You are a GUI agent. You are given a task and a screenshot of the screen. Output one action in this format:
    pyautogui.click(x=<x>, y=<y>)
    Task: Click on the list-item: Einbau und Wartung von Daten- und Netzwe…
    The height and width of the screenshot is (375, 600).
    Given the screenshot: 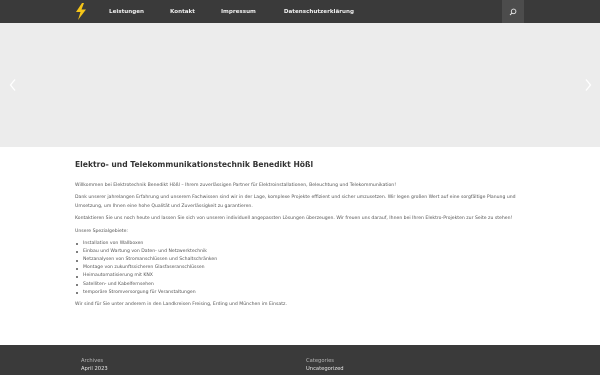 What is the action you would take?
    pyautogui.click(x=300, y=252)
    